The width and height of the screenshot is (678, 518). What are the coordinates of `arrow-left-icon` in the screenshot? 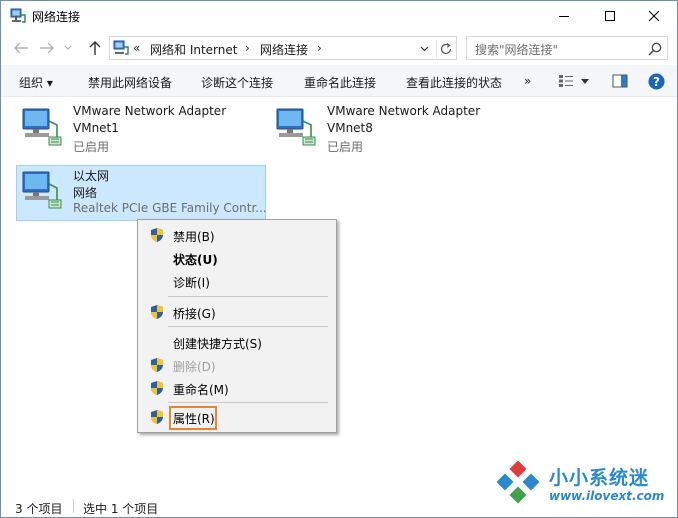 It's located at (21, 48).